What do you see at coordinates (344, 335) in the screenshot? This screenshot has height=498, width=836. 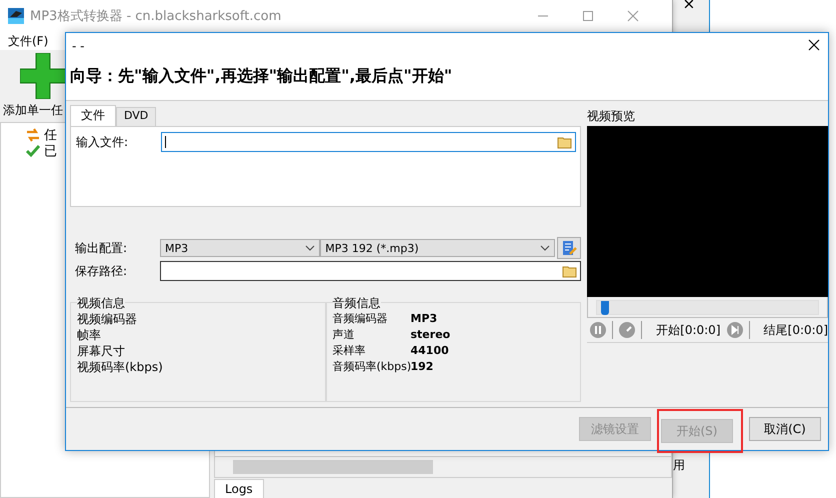 I see `info-label: 声道` at bounding box center [344, 335].